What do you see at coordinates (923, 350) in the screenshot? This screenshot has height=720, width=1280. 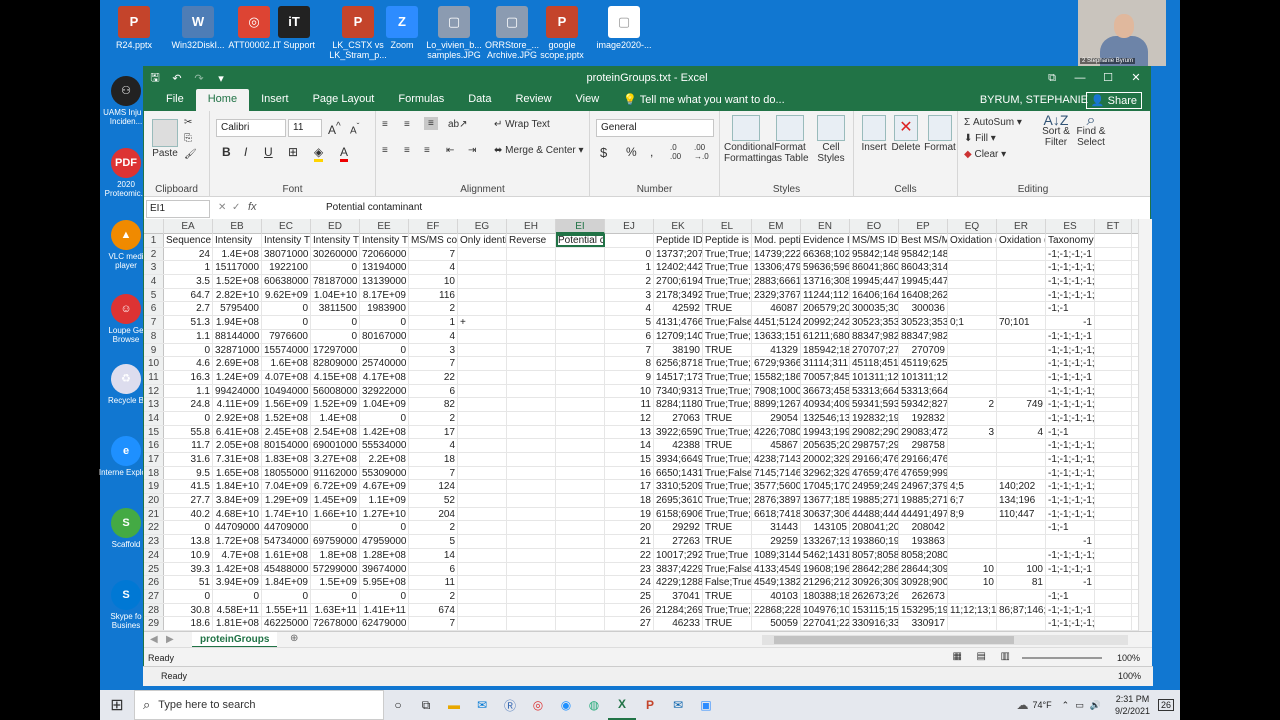 I see `cell: 270709` at bounding box center [923, 350].